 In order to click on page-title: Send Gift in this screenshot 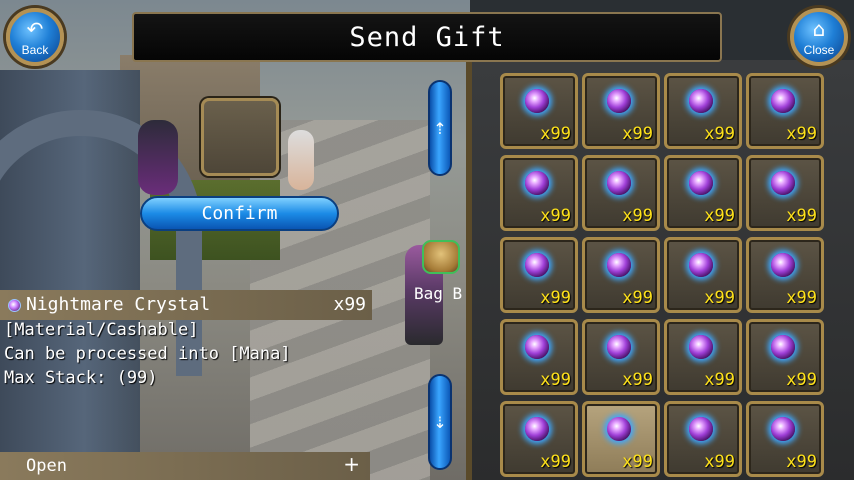, I will do `click(427, 37)`.